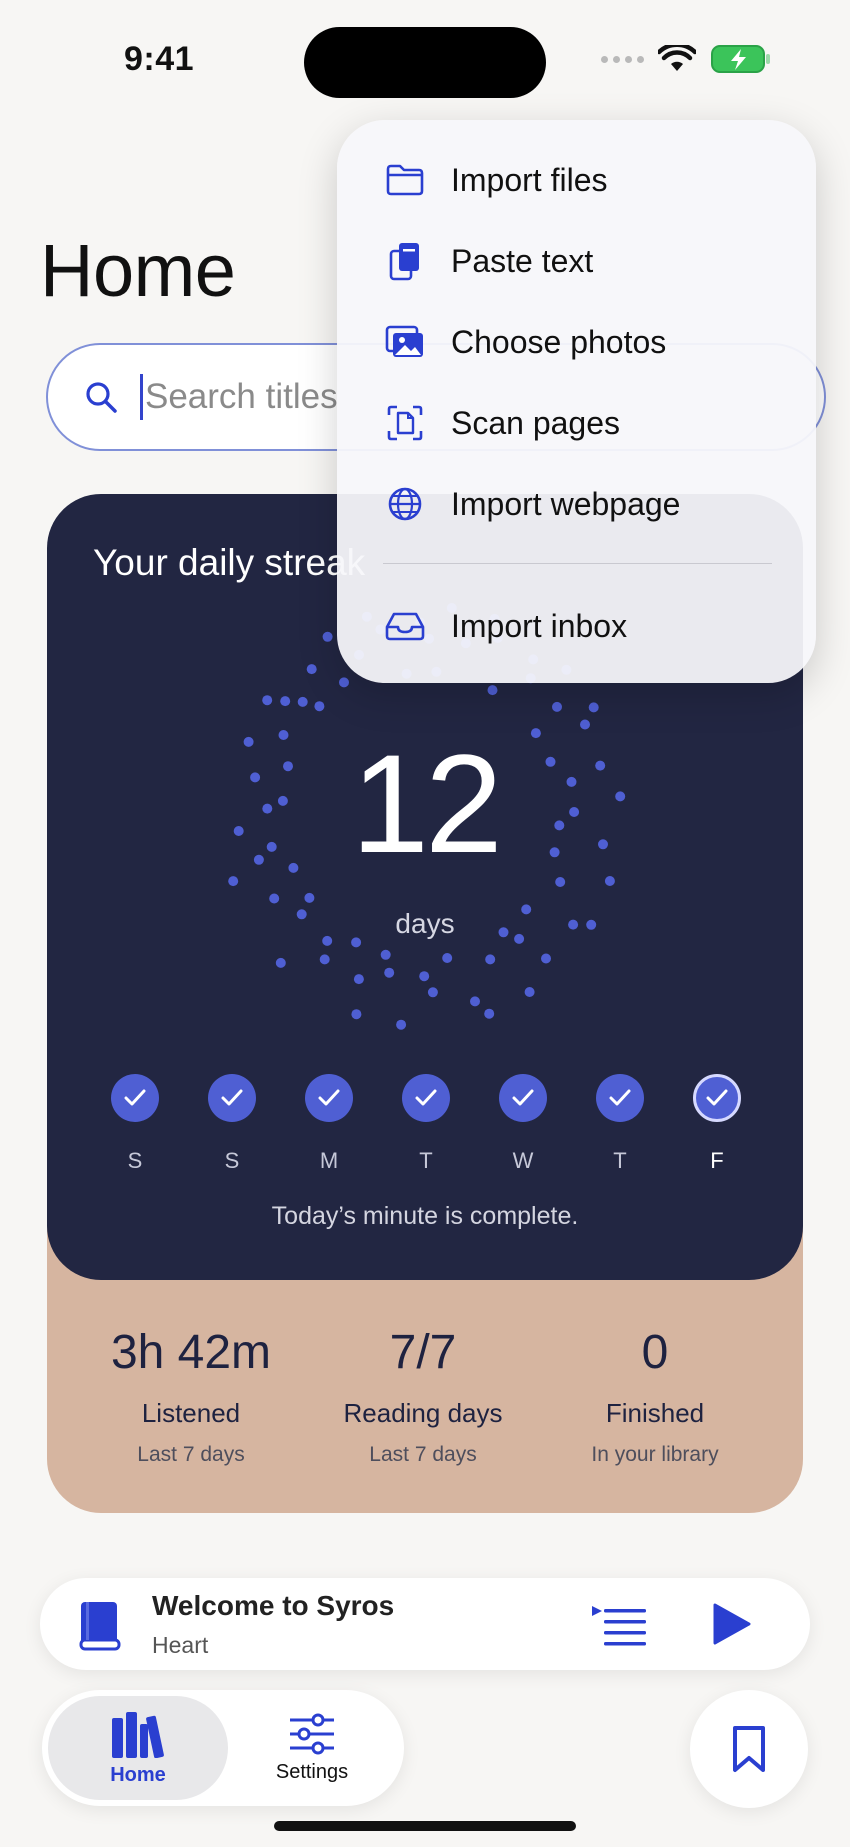 The height and width of the screenshot is (1847, 850). What do you see at coordinates (522, 260) in the screenshot?
I see `menu-item-label: Paste text` at bounding box center [522, 260].